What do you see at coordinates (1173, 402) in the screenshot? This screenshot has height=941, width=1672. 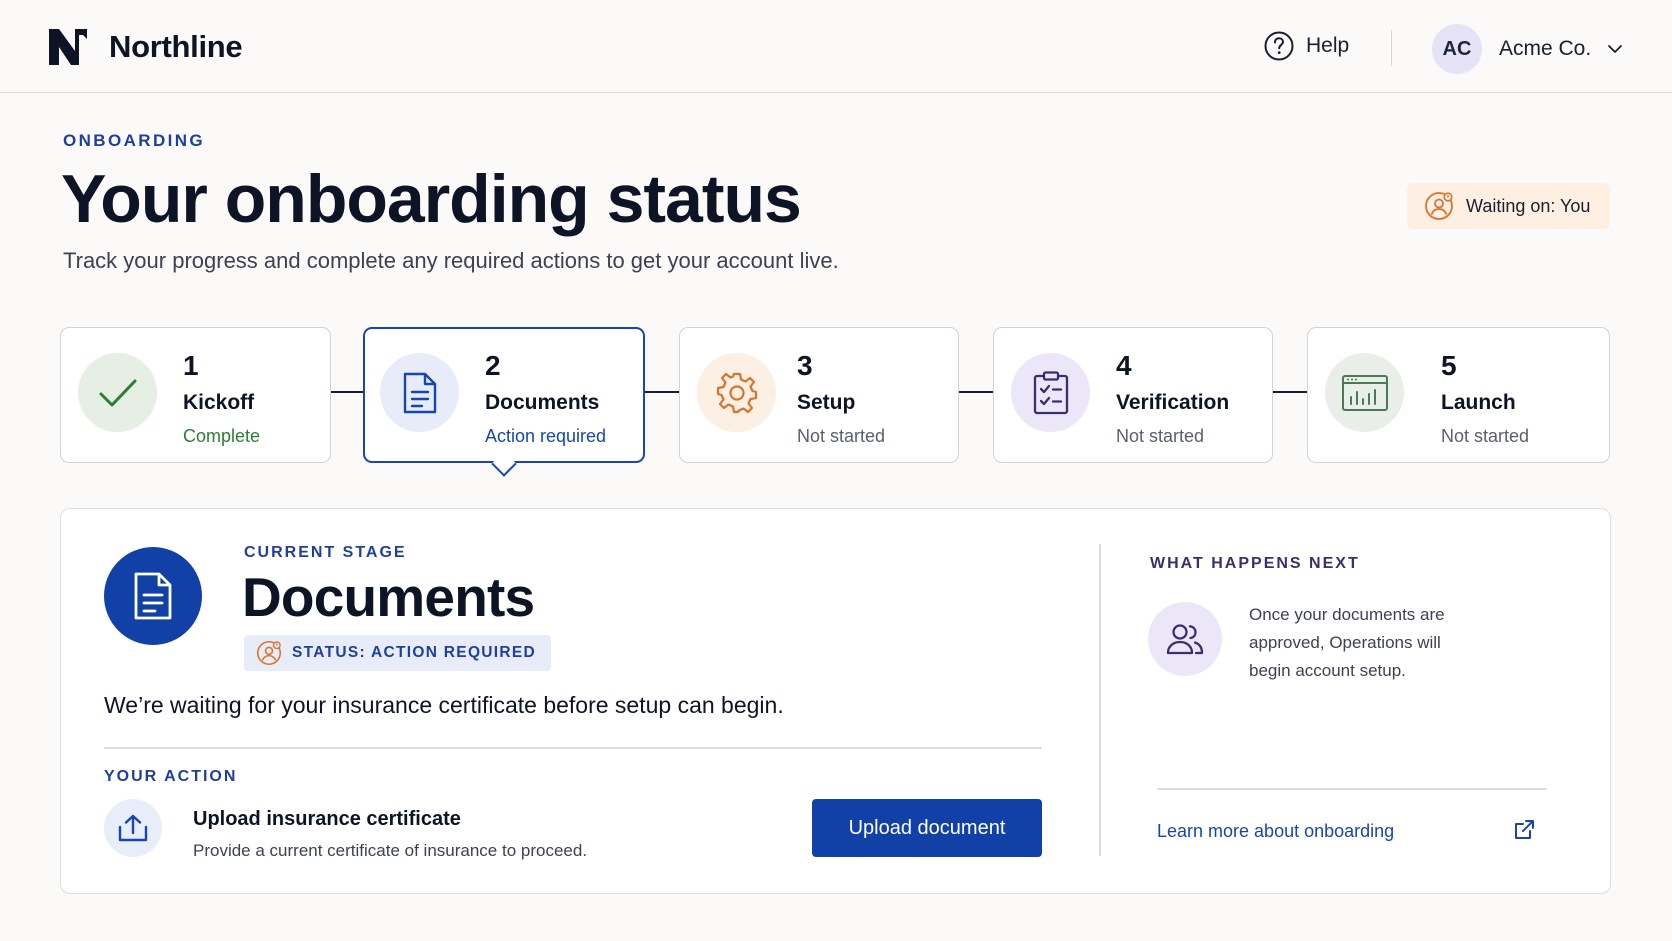 I see `step-label: Verification` at bounding box center [1173, 402].